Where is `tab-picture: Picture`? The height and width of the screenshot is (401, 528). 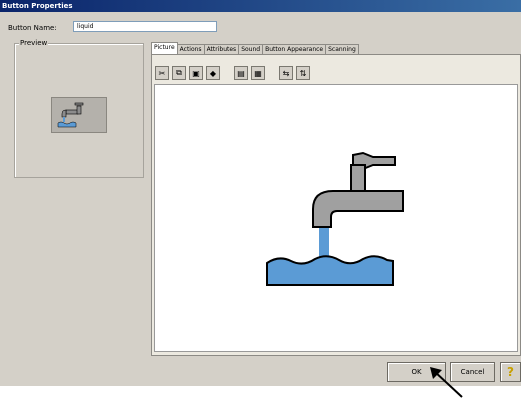 tab-picture: Picture is located at coordinates (164, 48).